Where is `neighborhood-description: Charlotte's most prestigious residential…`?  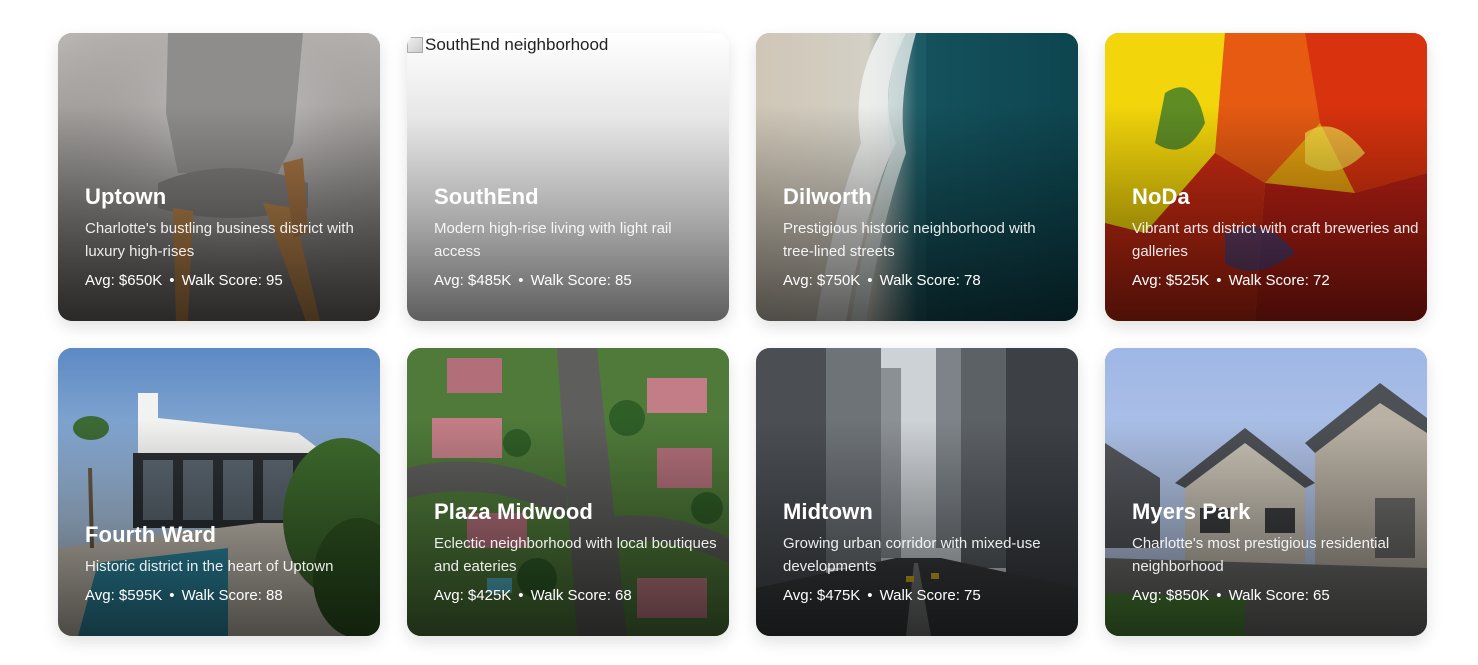 neighborhood-description: Charlotte's most prestigious residential… is located at coordinates (1261, 555).